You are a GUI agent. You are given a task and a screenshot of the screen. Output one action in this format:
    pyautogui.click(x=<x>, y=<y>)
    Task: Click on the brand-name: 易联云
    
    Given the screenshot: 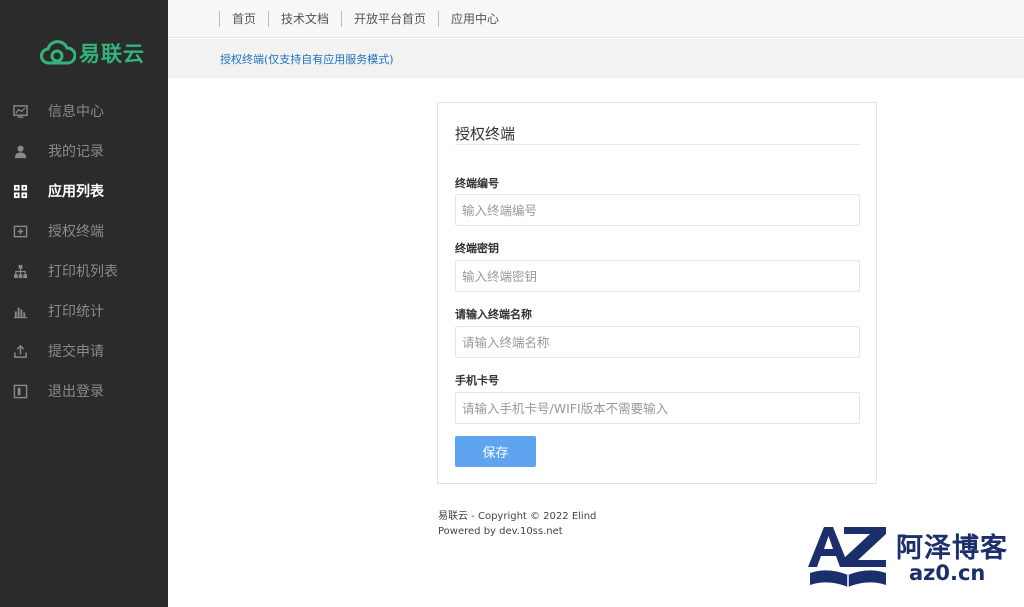 What is the action you would take?
    pyautogui.click(x=112, y=54)
    